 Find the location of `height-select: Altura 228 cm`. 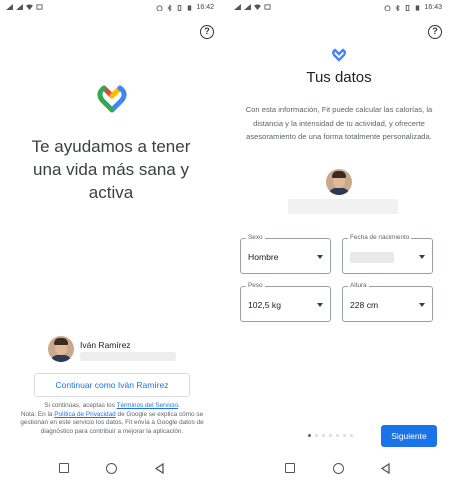

height-select: Altura 228 cm is located at coordinates (387, 302).